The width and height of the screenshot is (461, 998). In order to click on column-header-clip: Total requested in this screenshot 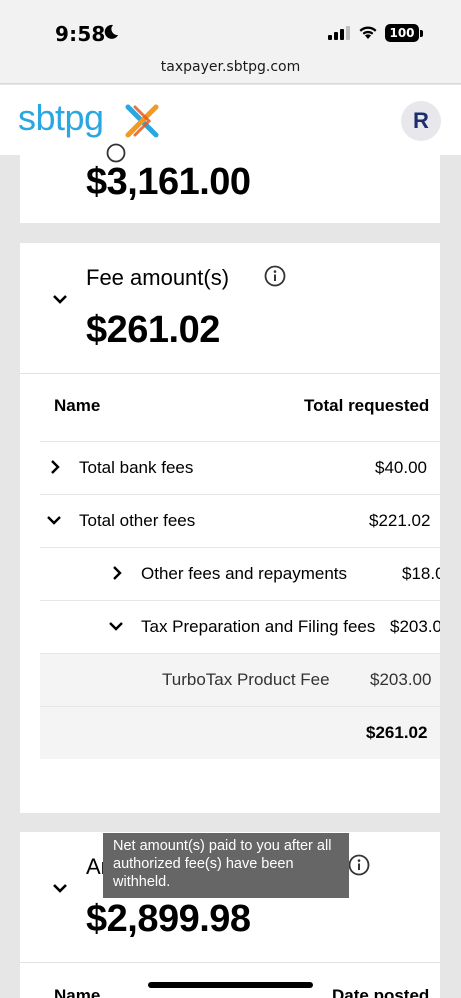, I will do `click(372, 405)`.